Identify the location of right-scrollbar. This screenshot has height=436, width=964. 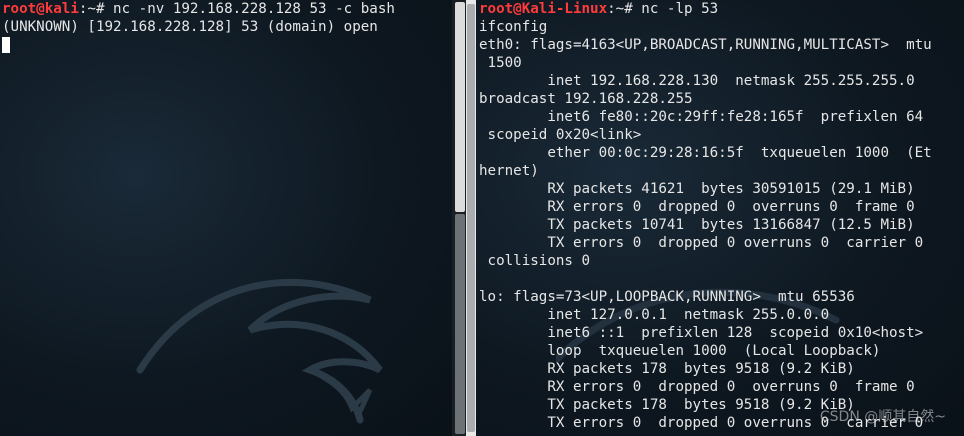
(471, 218).